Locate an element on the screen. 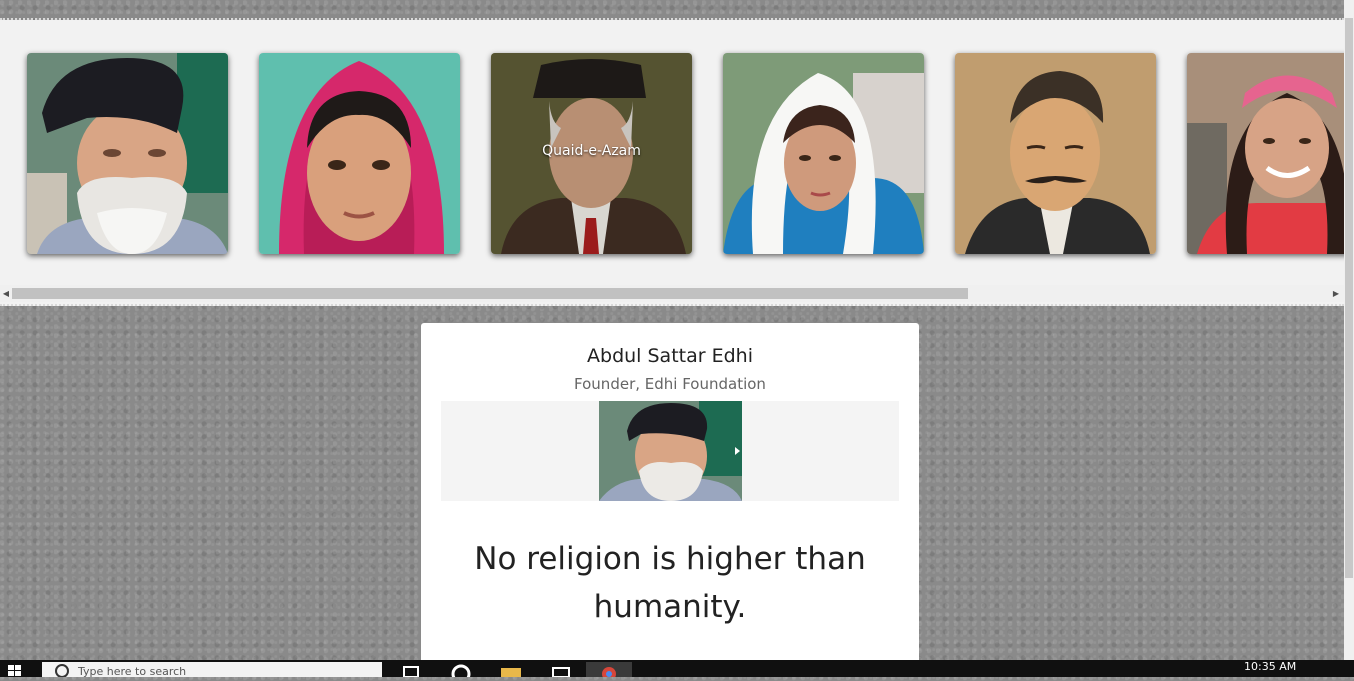 This screenshot has height=681, width=1354. top-strip is located at coordinates (672, 10).